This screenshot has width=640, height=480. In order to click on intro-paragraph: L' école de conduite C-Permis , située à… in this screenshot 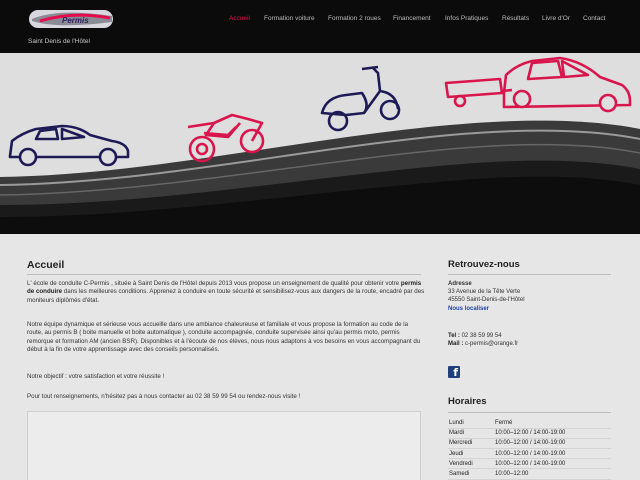, I will do `click(226, 292)`.